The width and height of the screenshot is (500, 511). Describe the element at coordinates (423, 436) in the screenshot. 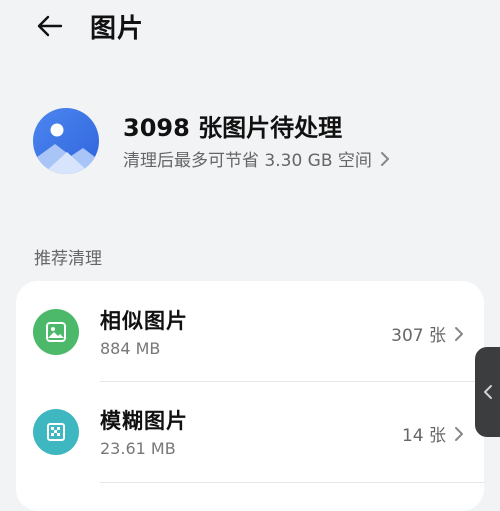

I see `item-count-text: 14 张` at that location.